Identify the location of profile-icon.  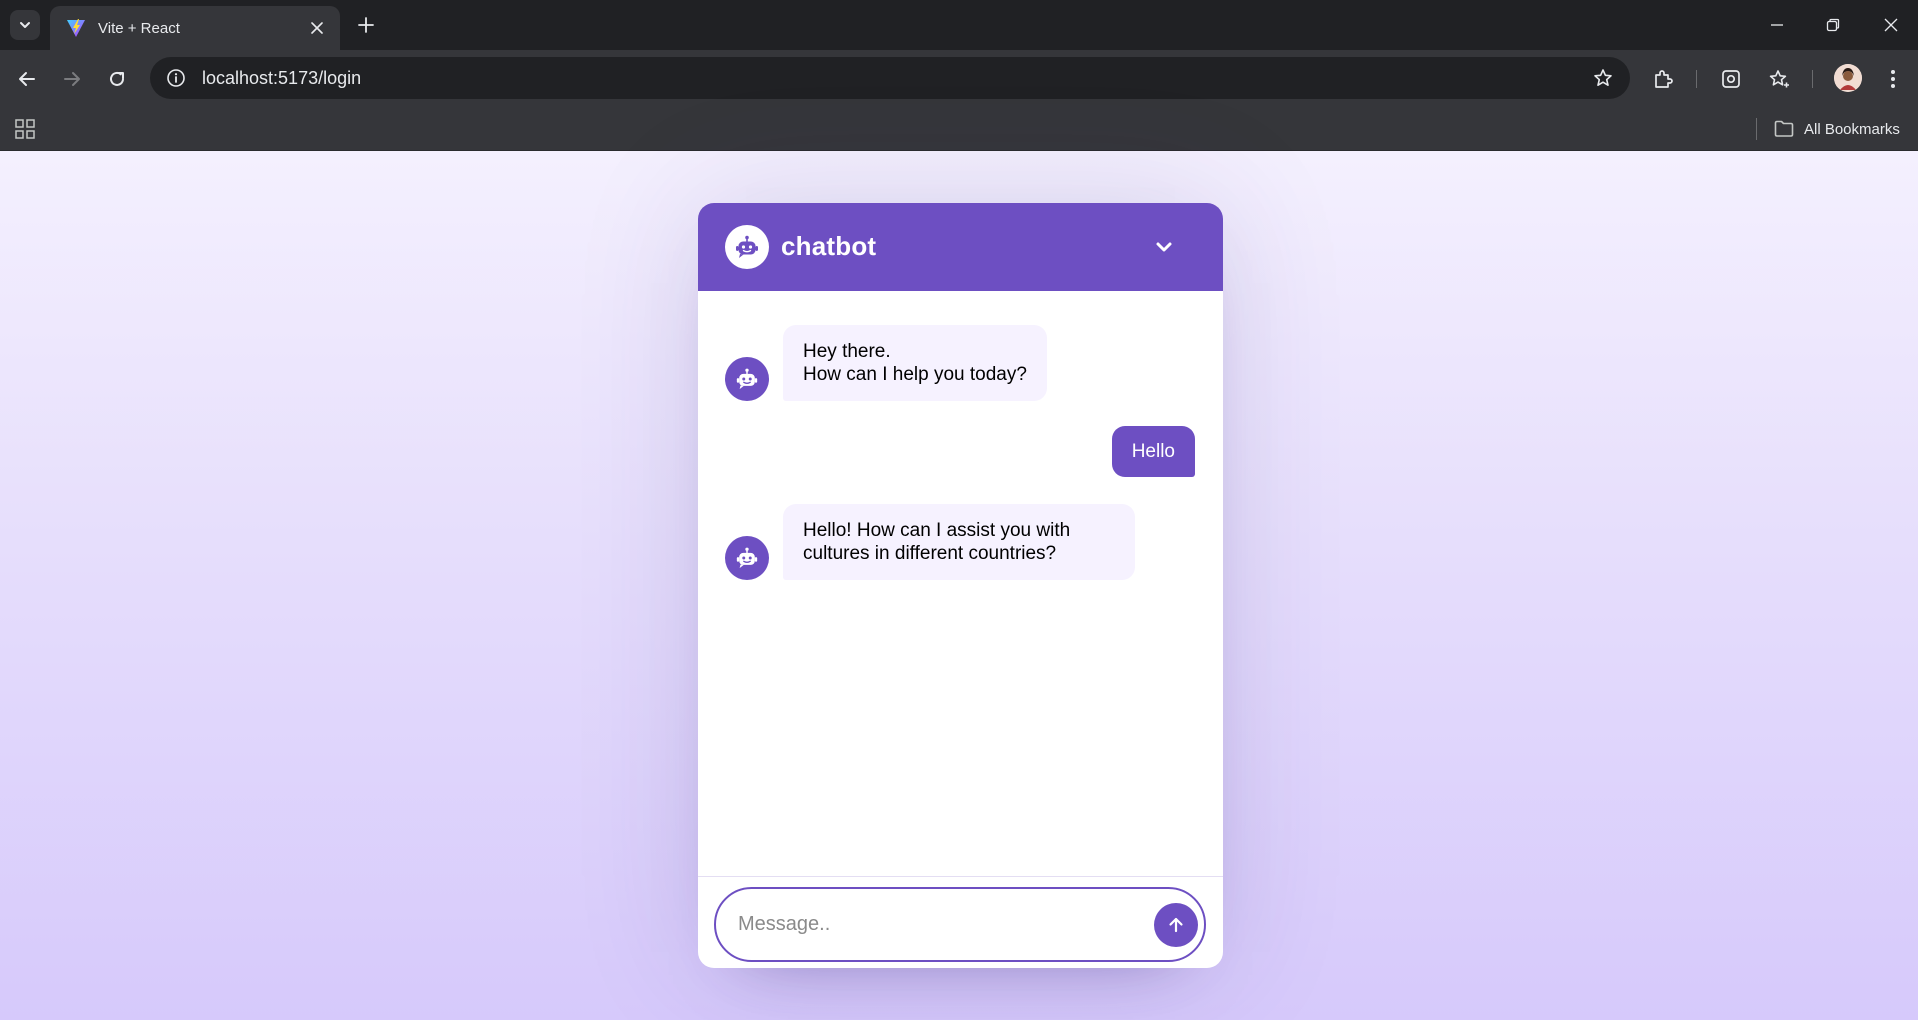
(1848, 78).